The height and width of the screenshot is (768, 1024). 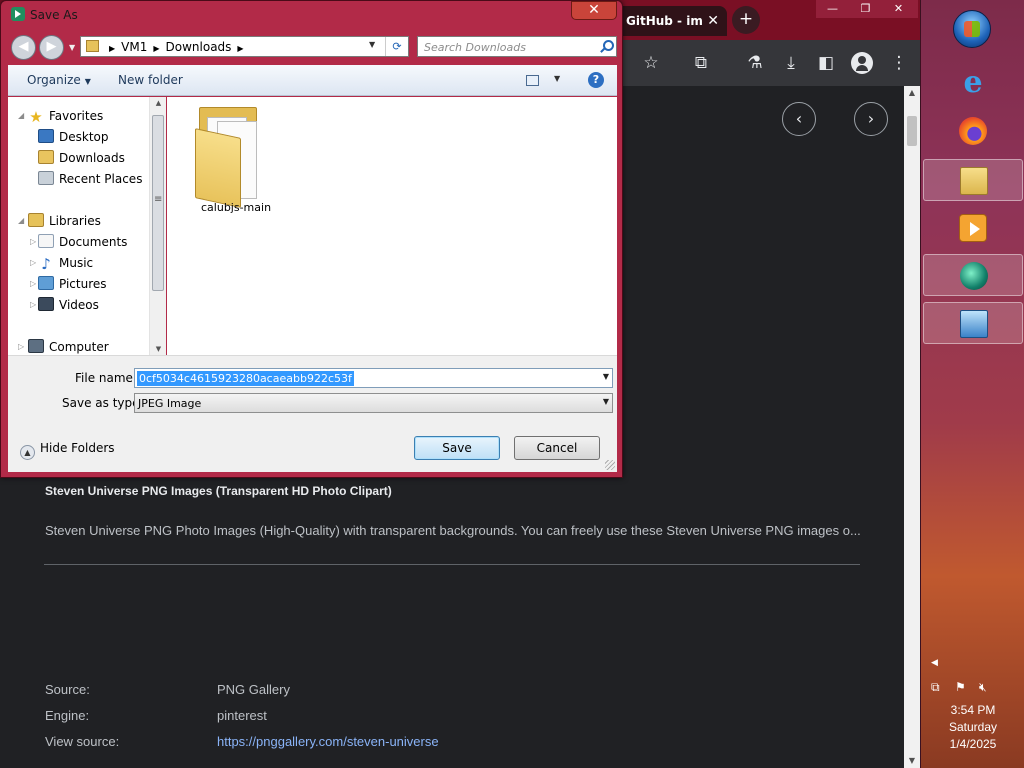 What do you see at coordinates (134, 47) in the screenshot?
I see `breadcrumb-vm1: VM1` at bounding box center [134, 47].